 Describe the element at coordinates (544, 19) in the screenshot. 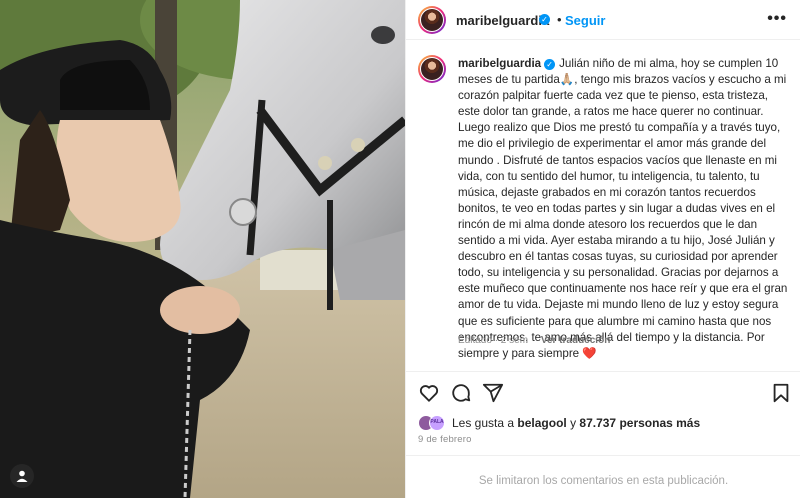

I see `verified-badge-icon: ✓` at that location.